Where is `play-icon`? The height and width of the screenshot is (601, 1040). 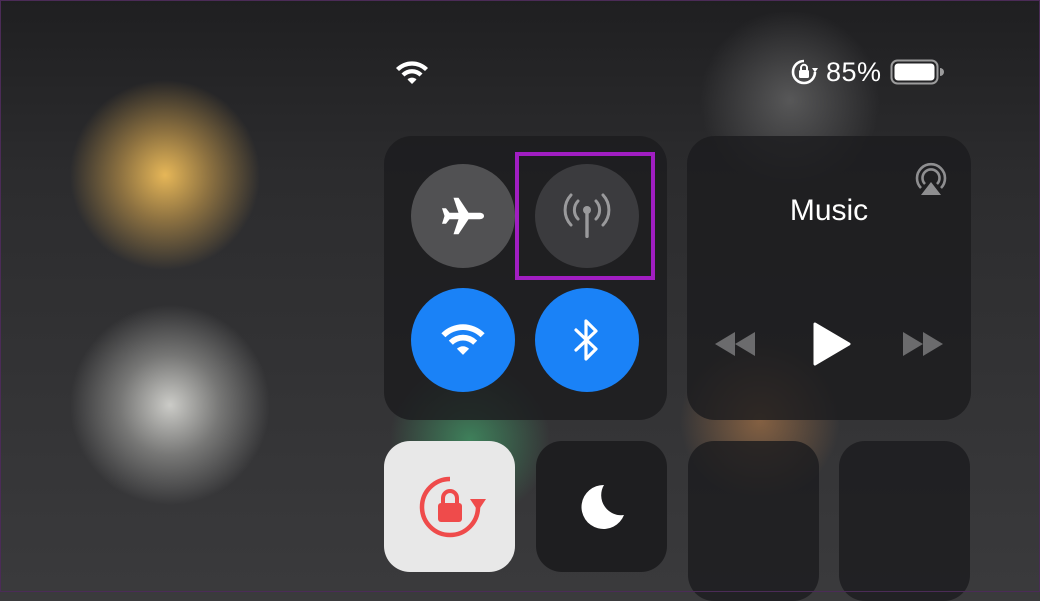 play-icon is located at coordinates (831, 344).